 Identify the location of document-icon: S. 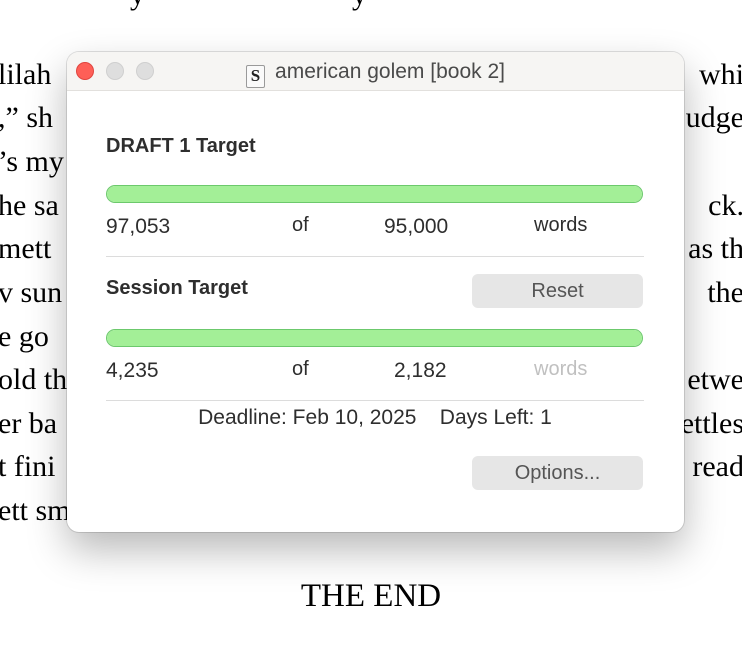
(256, 76).